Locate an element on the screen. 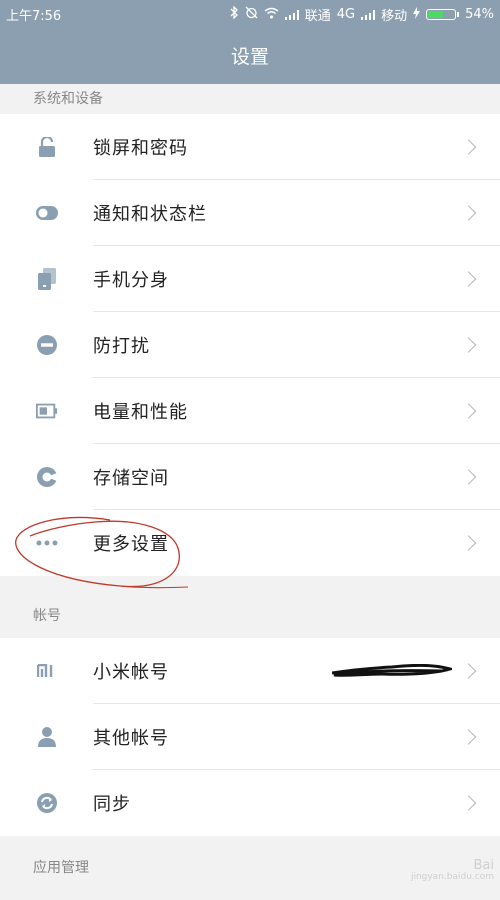 The image size is (500, 900). charging-icon is located at coordinates (417, 14).